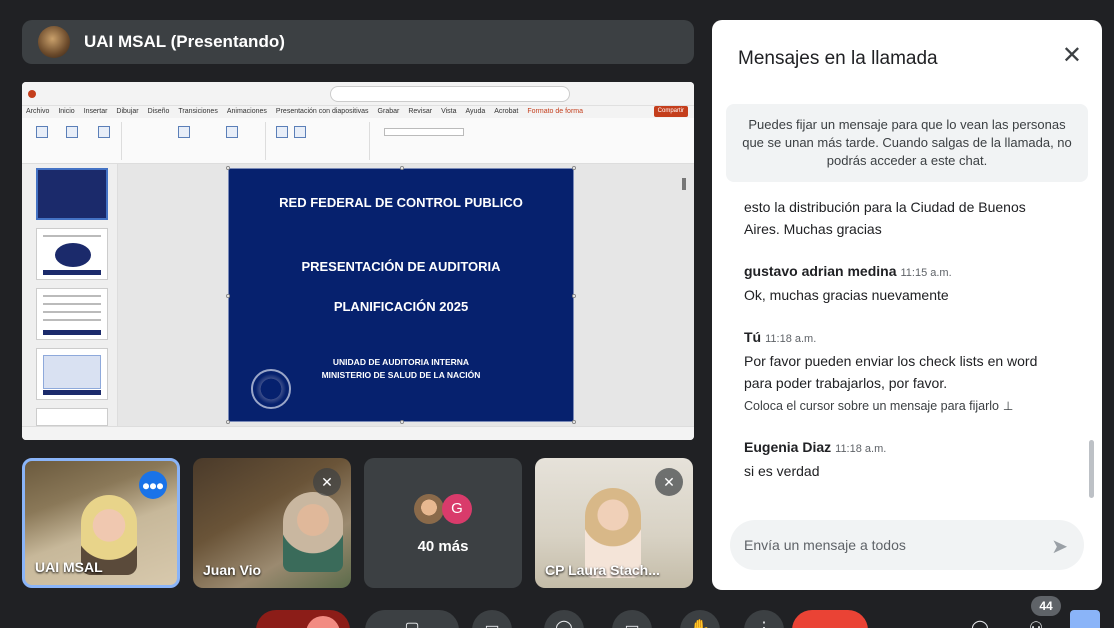 The width and height of the screenshot is (1114, 628). I want to click on raise-hand-button: ✋, so click(700, 619).